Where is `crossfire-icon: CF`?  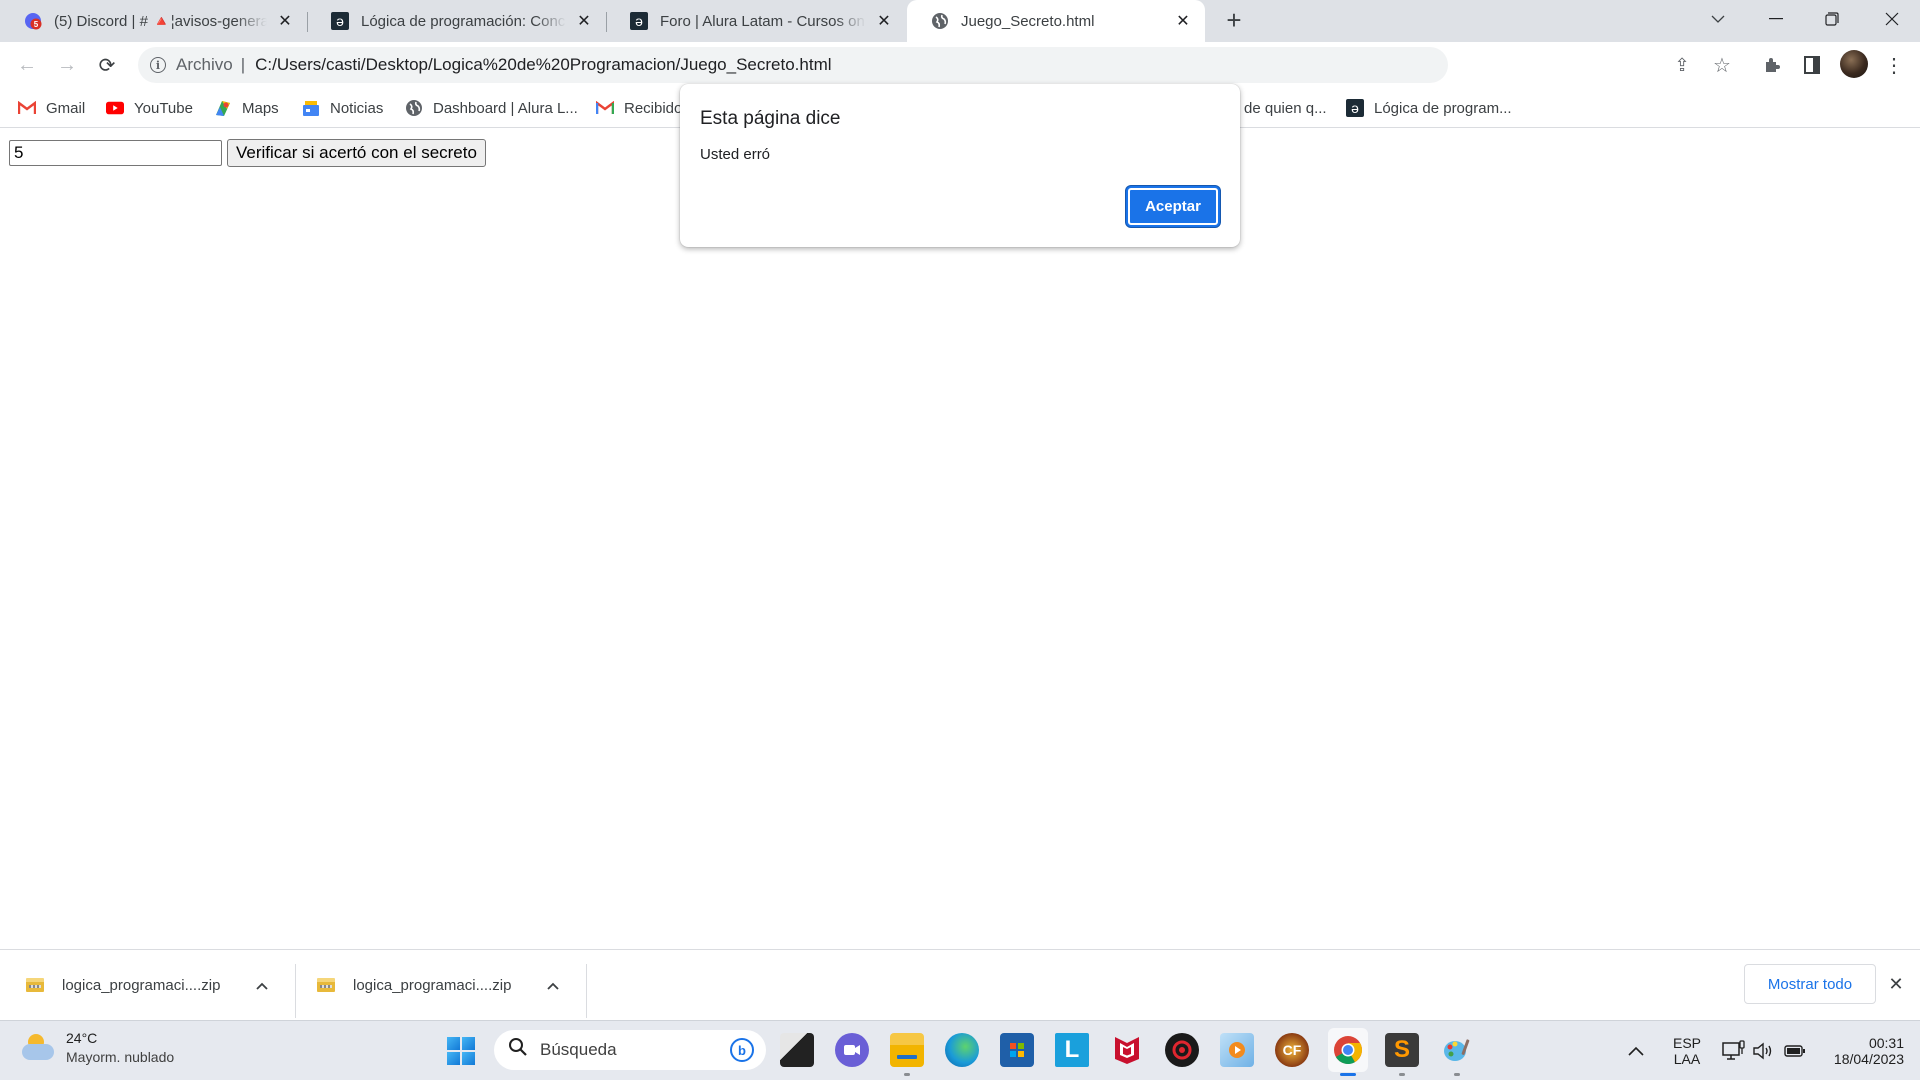 crossfire-icon: CF is located at coordinates (1292, 1050).